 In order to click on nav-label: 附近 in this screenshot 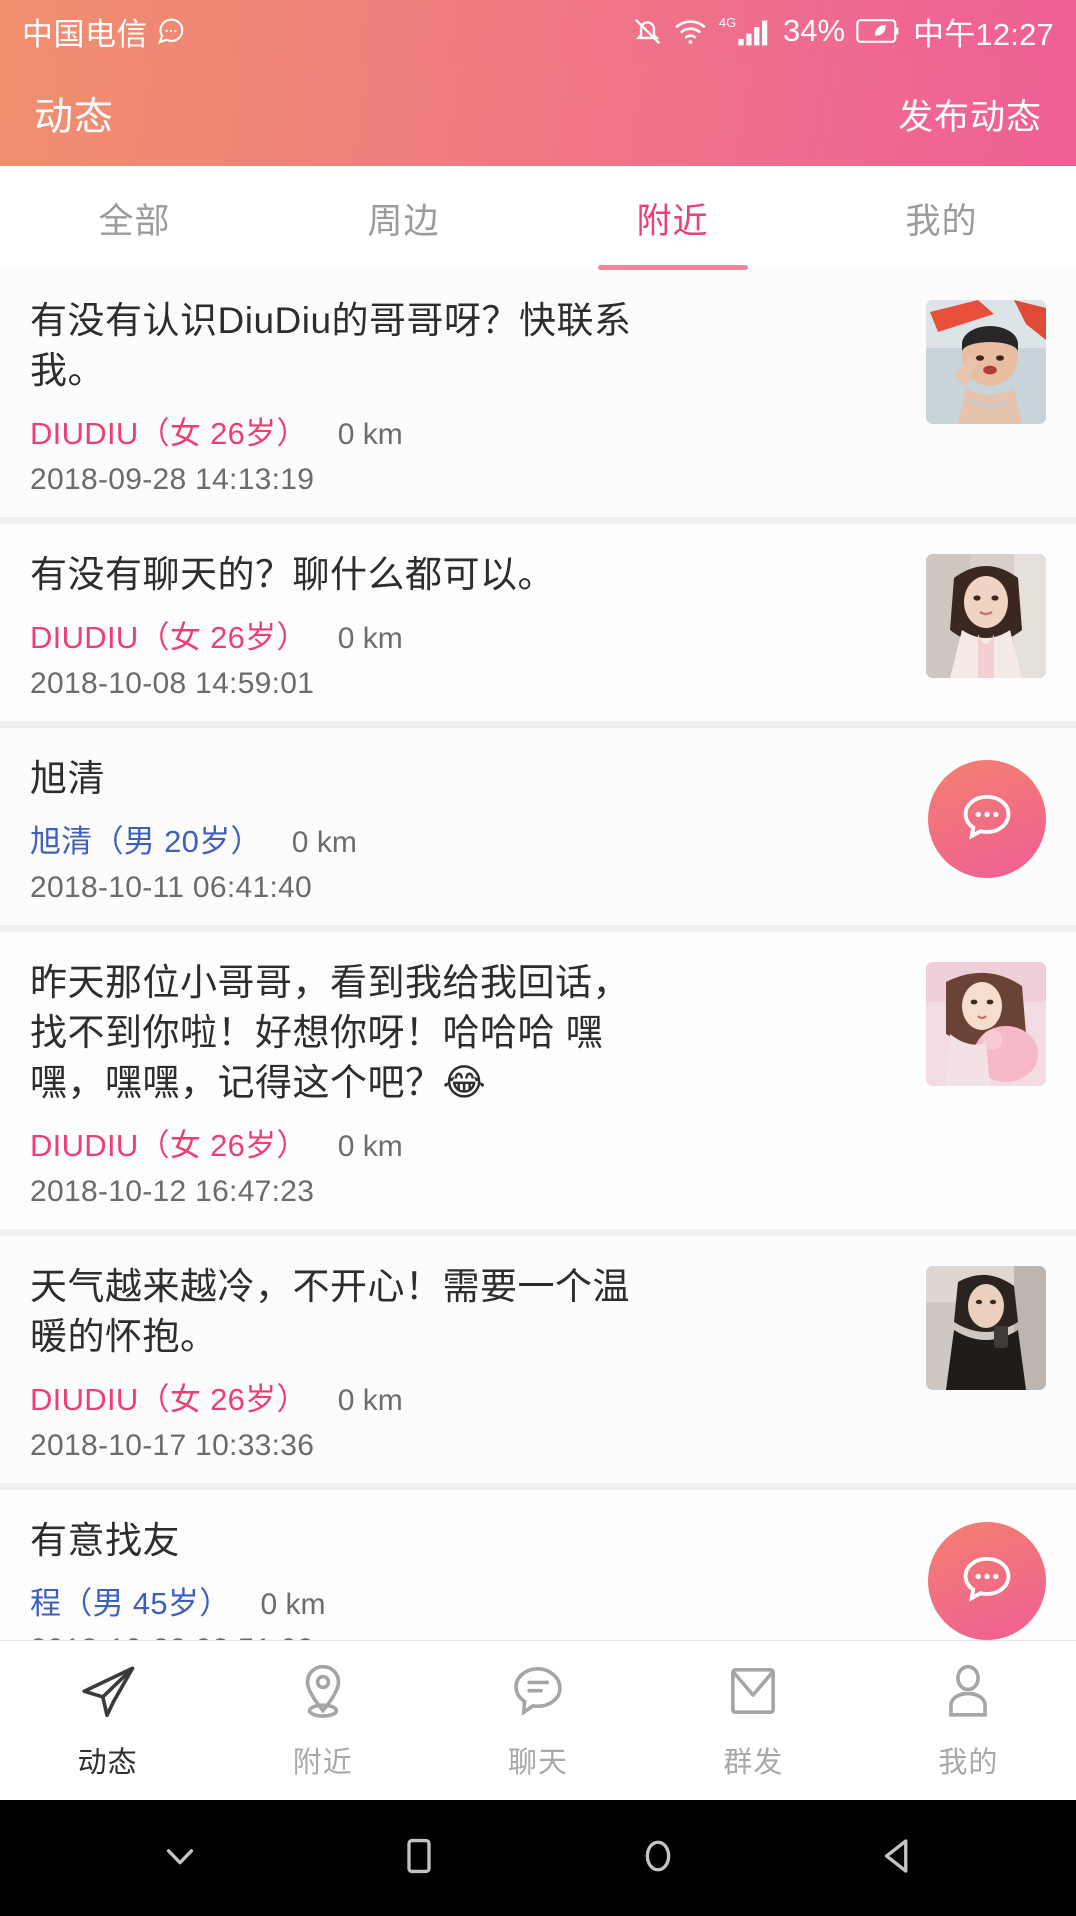, I will do `click(322, 1763)`.